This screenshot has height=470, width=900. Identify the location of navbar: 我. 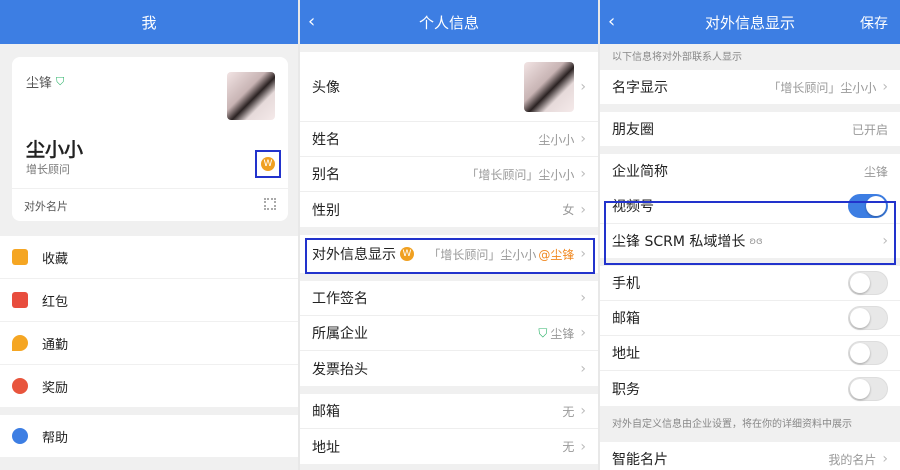
(149, 22).